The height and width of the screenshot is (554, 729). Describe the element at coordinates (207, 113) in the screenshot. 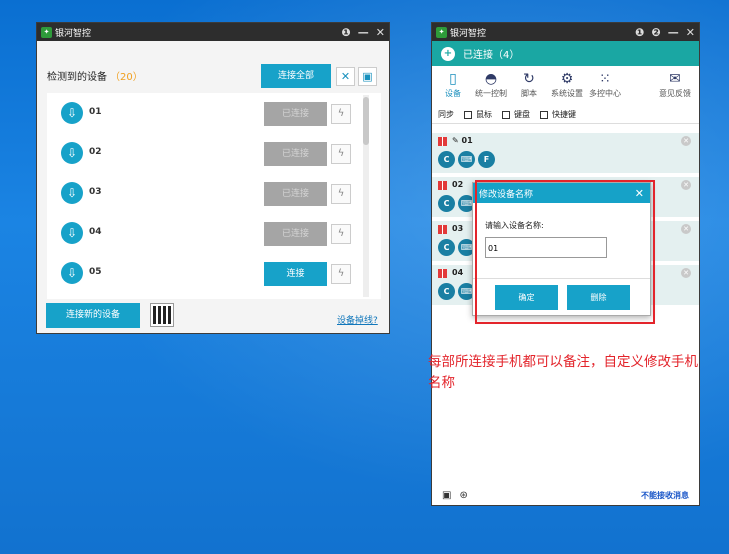

I see `list-item: ⇩ 01 已连接 ϟ` at that location.